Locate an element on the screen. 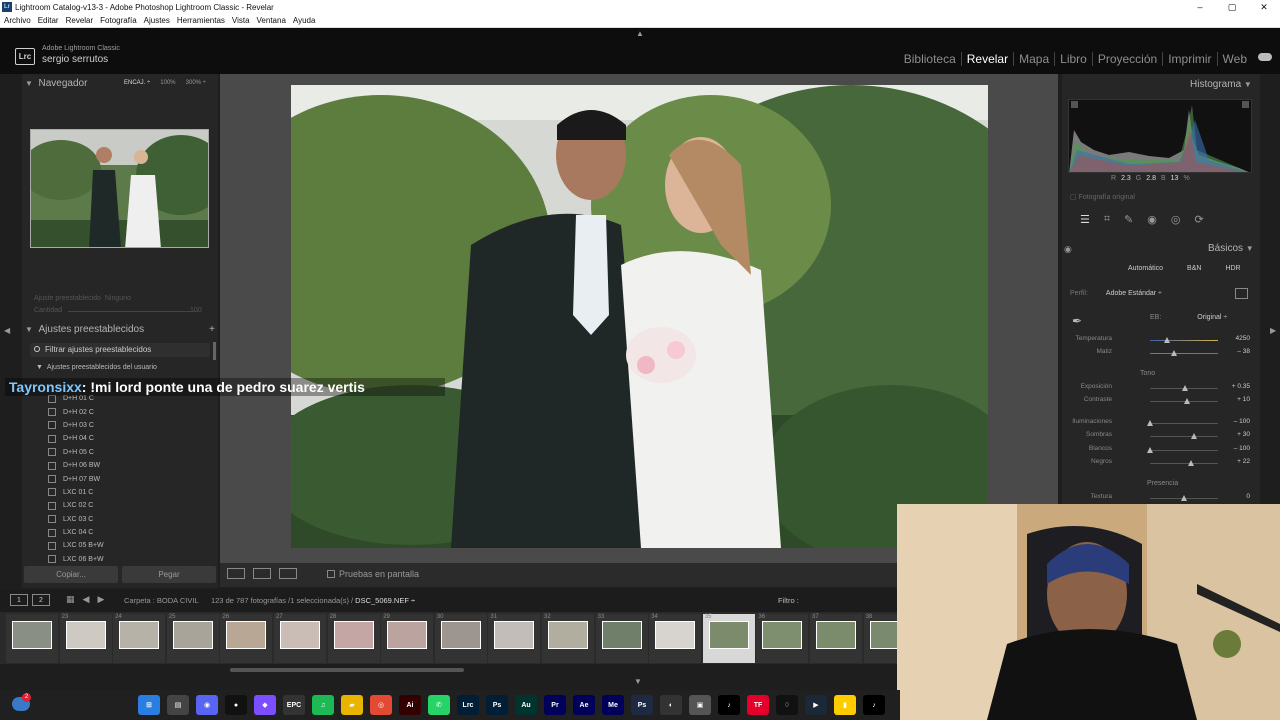 The image size is (1280, 720). taskbar-app-icon: Au is located at coordinates (526, 705).